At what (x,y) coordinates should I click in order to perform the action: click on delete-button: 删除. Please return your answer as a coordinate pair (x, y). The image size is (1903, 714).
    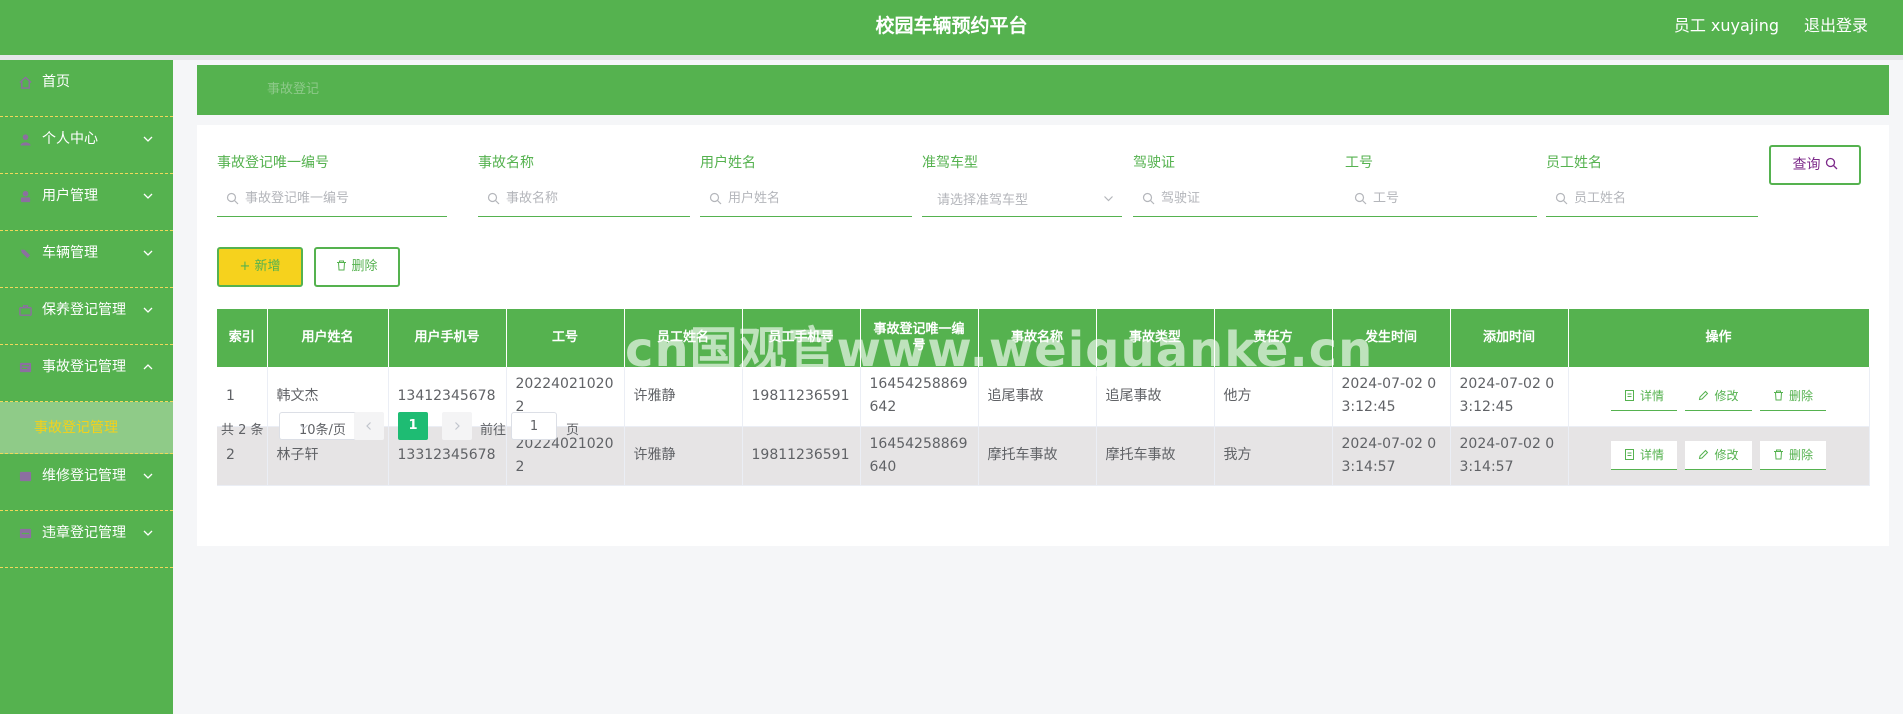
    Looking at the image, I should click on (357, 267).